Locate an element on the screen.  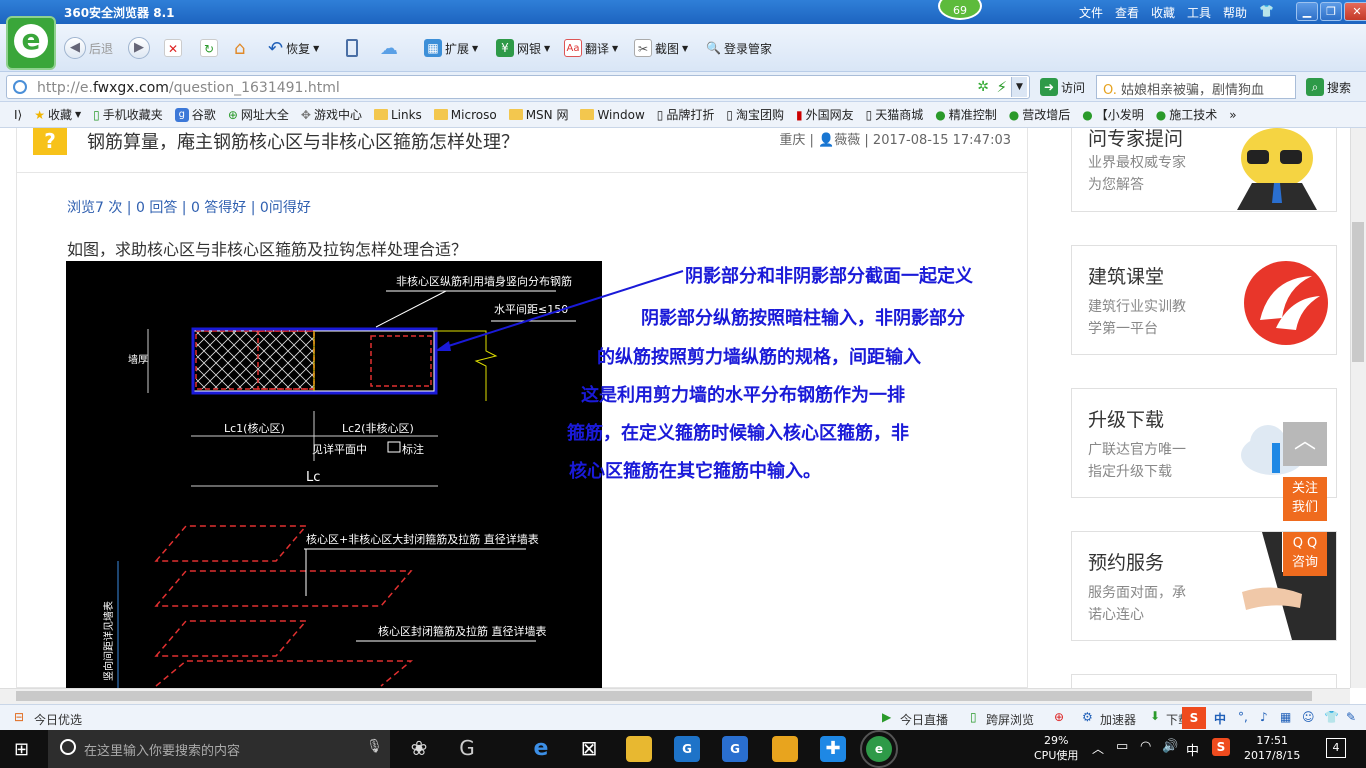
volume-icon: 🔊 is located at coordinates (1170, 746).